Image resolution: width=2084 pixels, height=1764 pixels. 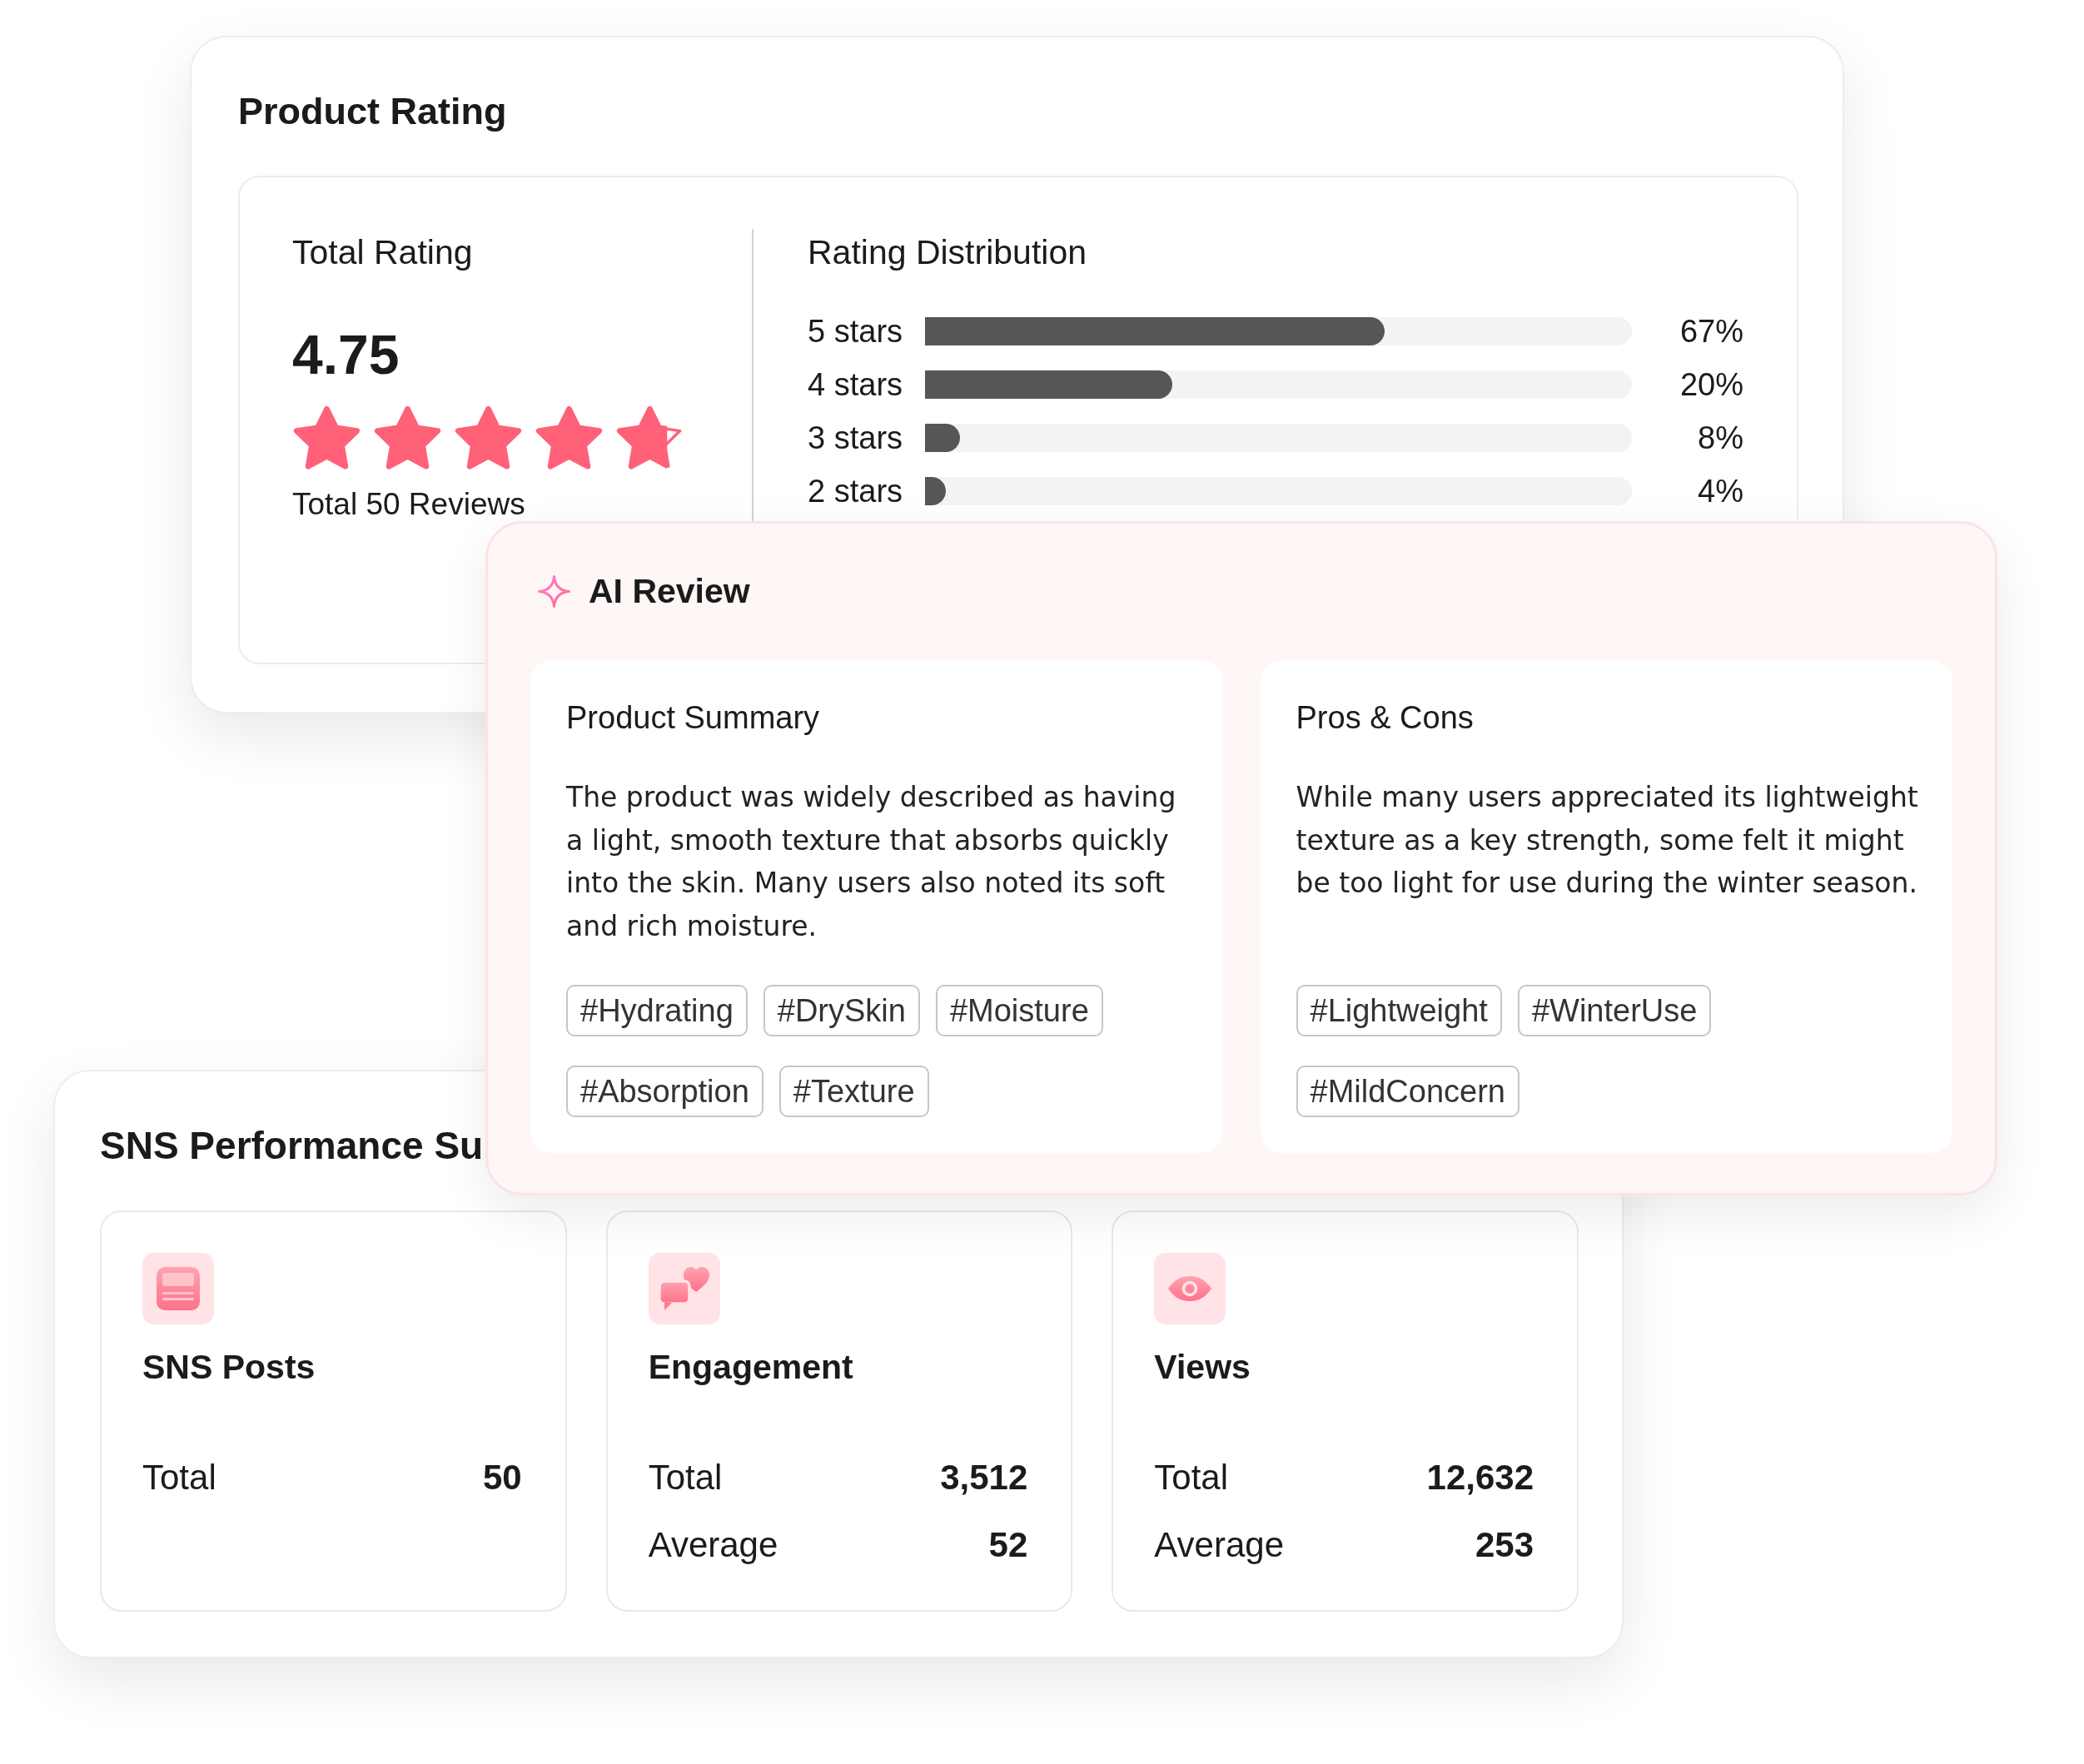 I want to click on card-title: SNS Performance Su, so click(x=292, y=1146).